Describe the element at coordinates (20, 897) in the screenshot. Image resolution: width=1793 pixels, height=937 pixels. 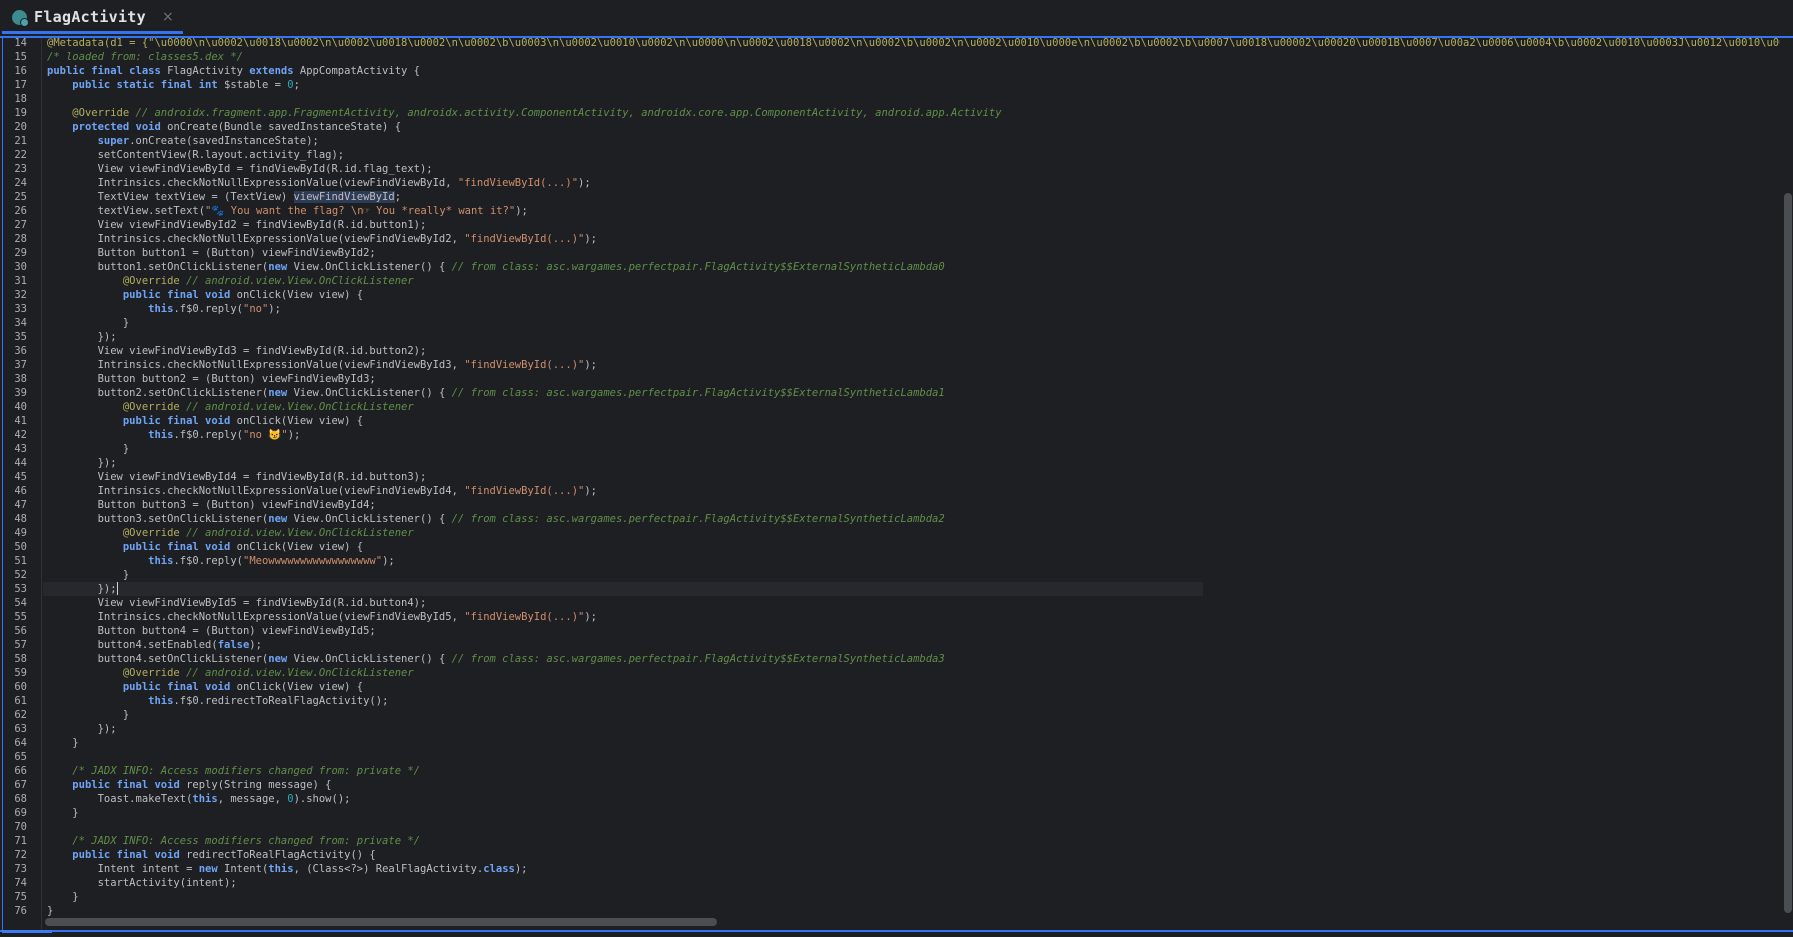
I see `line-number: 75` at that location.